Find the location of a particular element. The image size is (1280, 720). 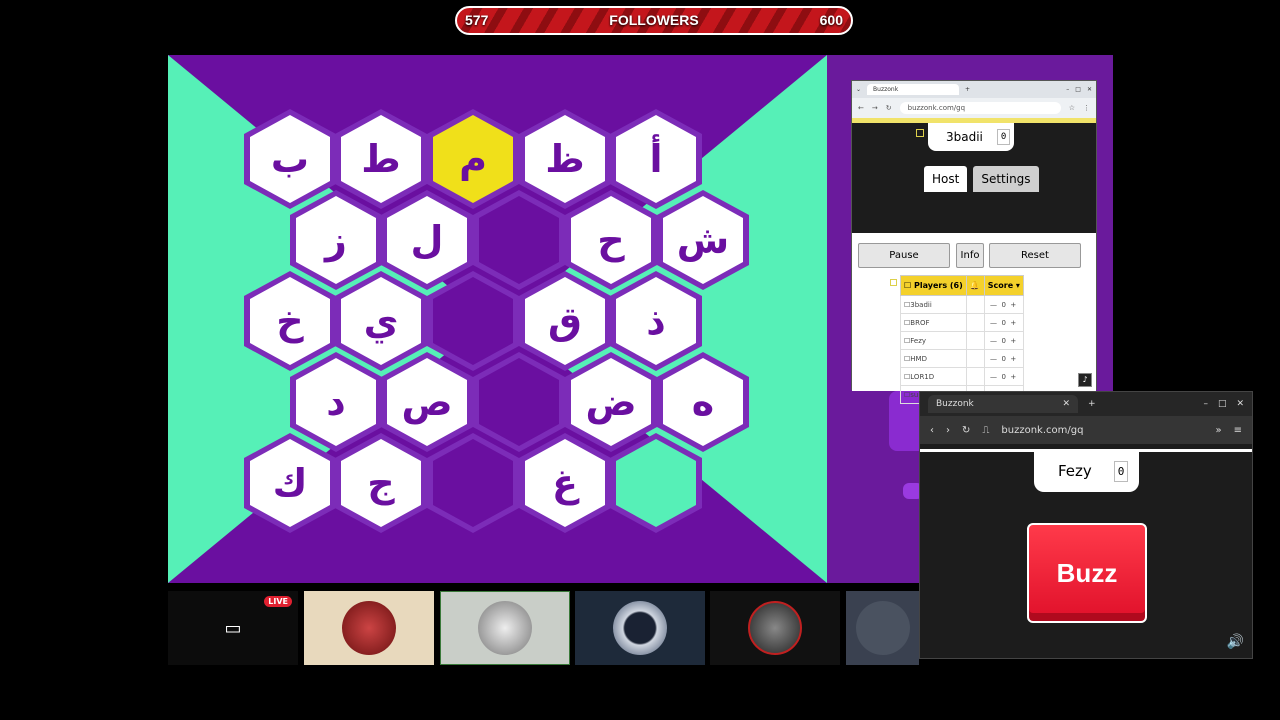

player-card: Fezy 0 is located at coordinates (1086, 471).